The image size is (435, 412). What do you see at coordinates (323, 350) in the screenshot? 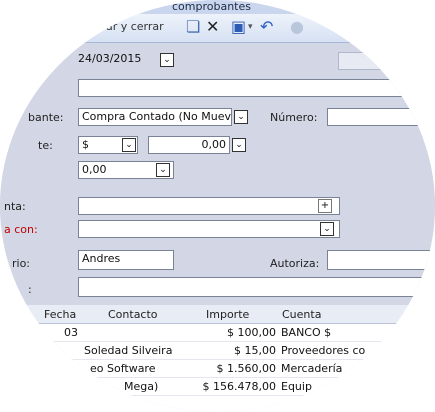
I see `cell-cuenta: Proveedores co` at bounding box center [323, 350].